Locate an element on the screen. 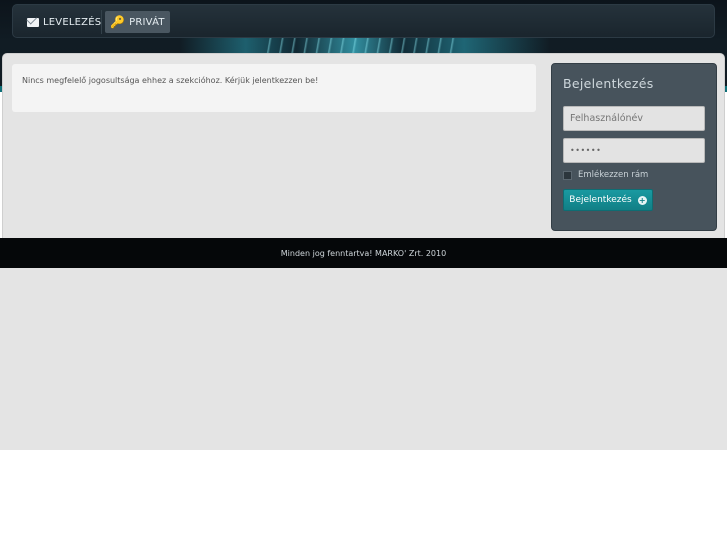  nav-item-mail: LEVELEZÉS is located at coordinates (64, 22).